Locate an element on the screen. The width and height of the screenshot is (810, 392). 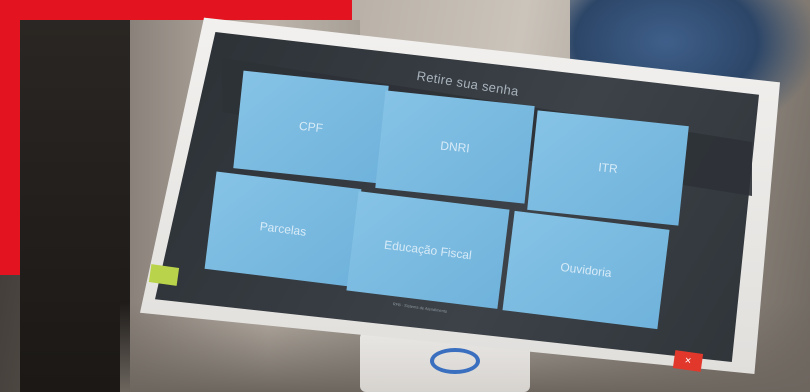
tile-label: CPF is located at coordinates (311, 127).